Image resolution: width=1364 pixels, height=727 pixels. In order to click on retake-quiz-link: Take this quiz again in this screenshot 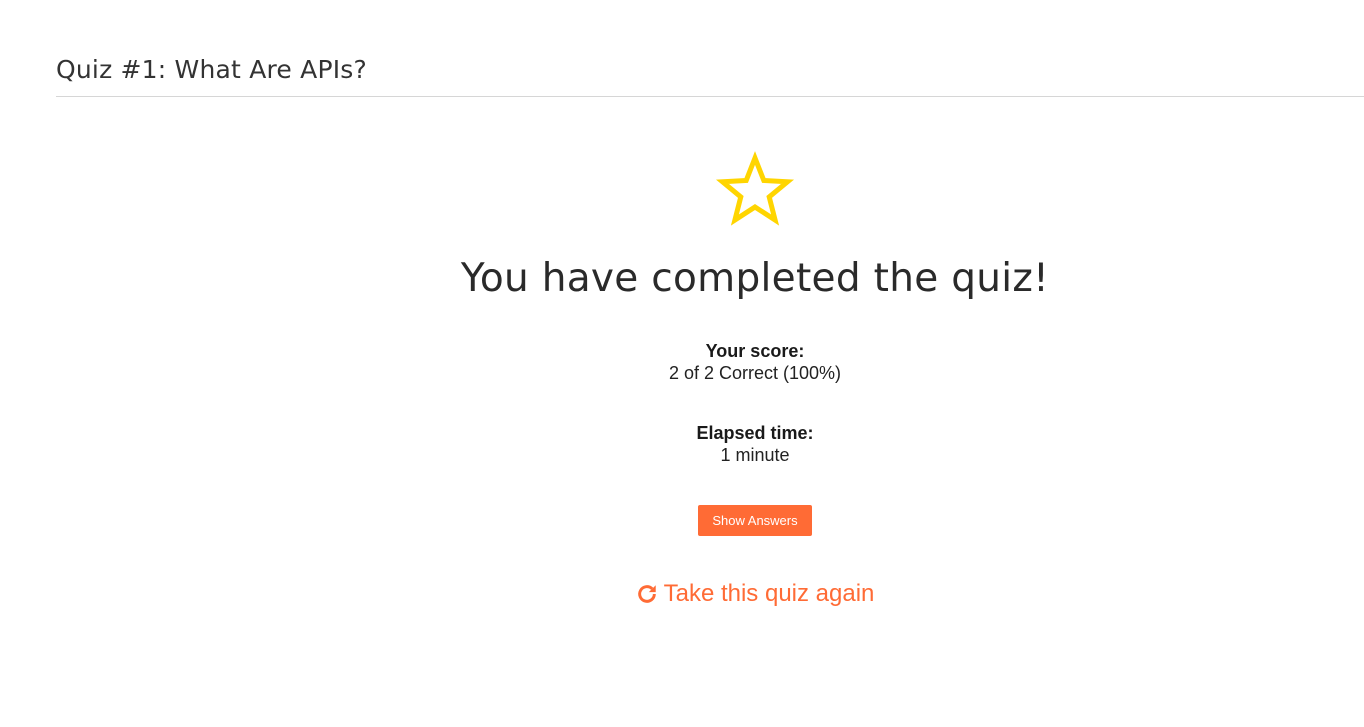, I will do `click(755, 594)`.